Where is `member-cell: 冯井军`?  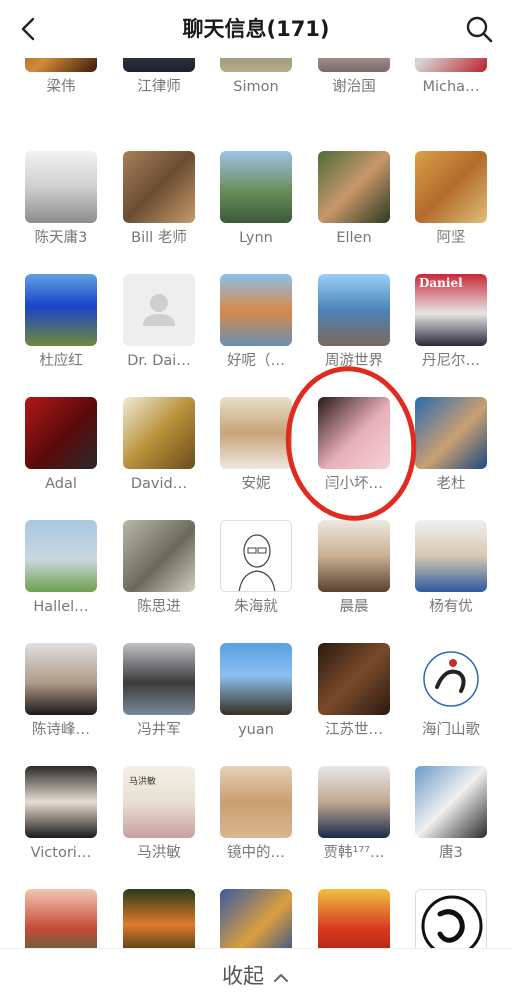
member-cell: 冯井军 is located at coordinates (159, 691).